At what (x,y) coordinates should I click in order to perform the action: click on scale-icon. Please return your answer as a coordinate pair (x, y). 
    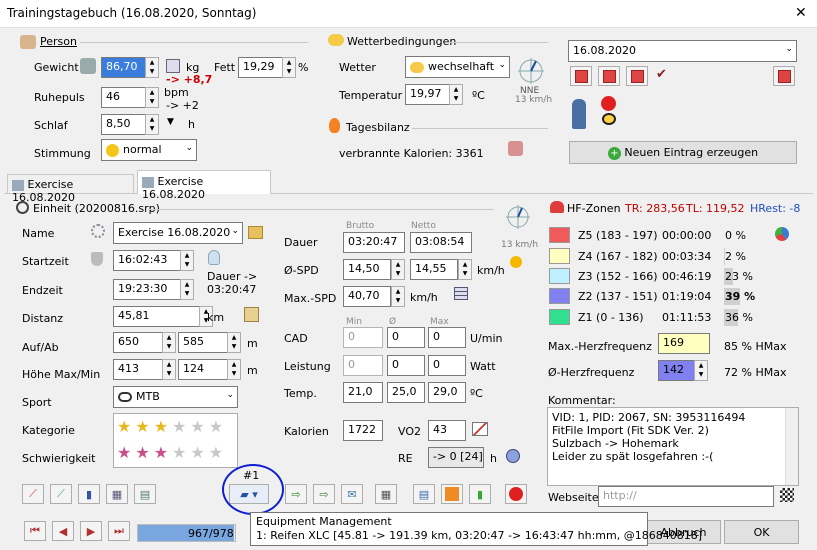
    Looking at the image, I should click on (88, 66).